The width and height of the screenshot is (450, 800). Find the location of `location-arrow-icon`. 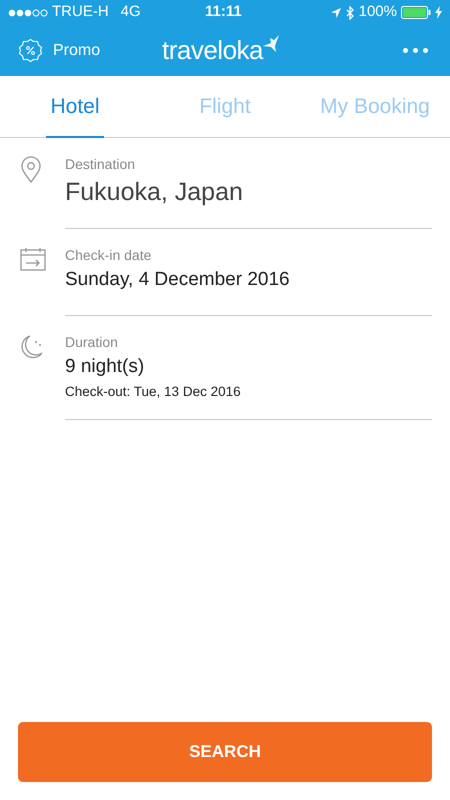

location-arrow-icon is located at coordinates (336, 12).